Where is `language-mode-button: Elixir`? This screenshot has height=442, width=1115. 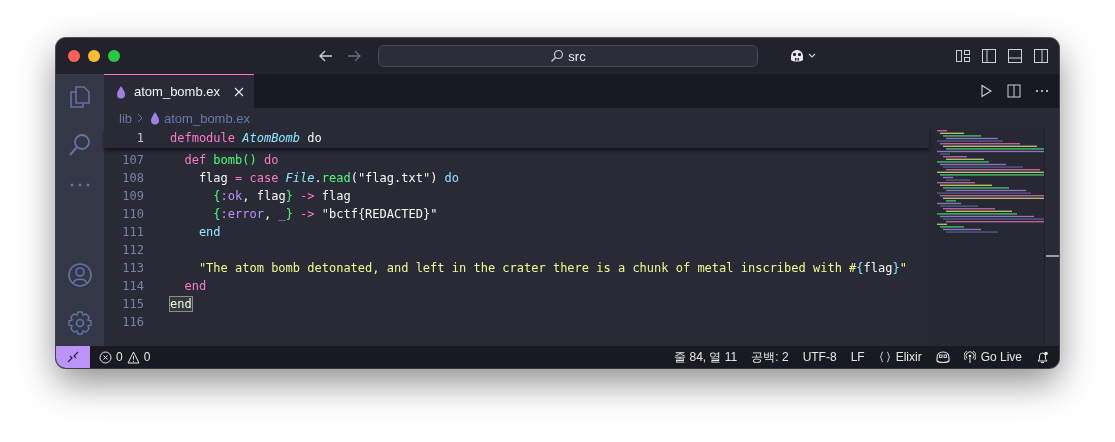 language-mode-button: Elixir is located at coordinates (900, 357).